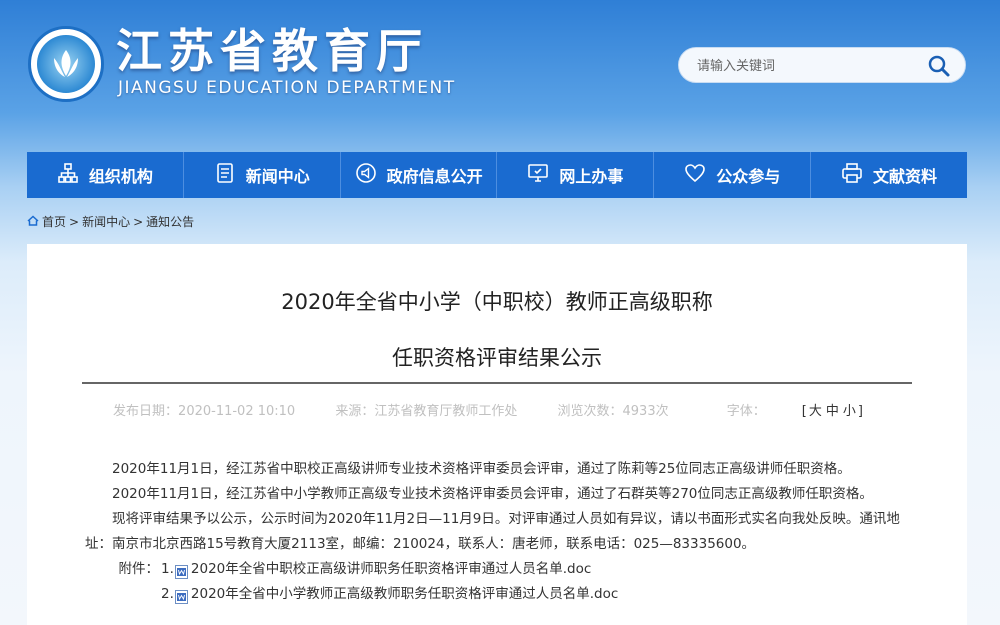  What do you see at coordinates (695, 175) in the screenshot?
I see `heart-icon` at bounding box center [695, 175].